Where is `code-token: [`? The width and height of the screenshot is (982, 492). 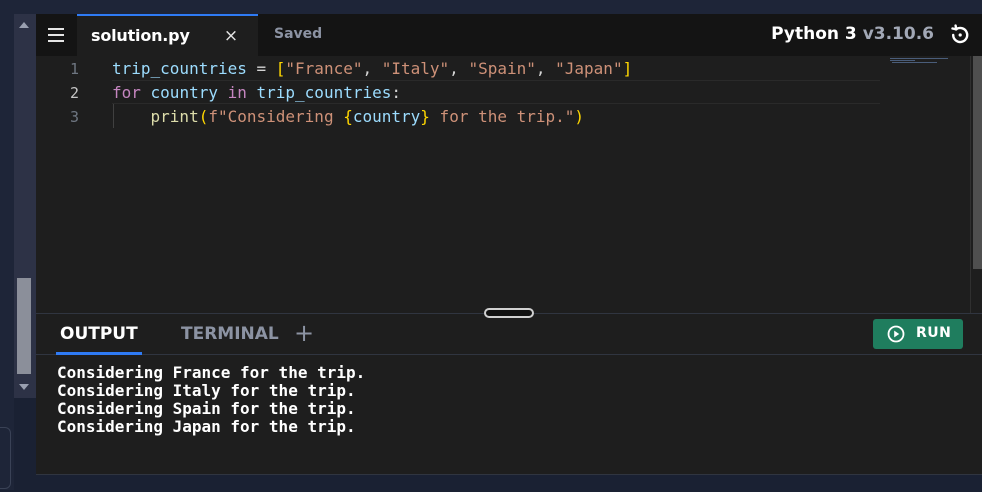
code-token: [ is located at coordinates (280, 68).